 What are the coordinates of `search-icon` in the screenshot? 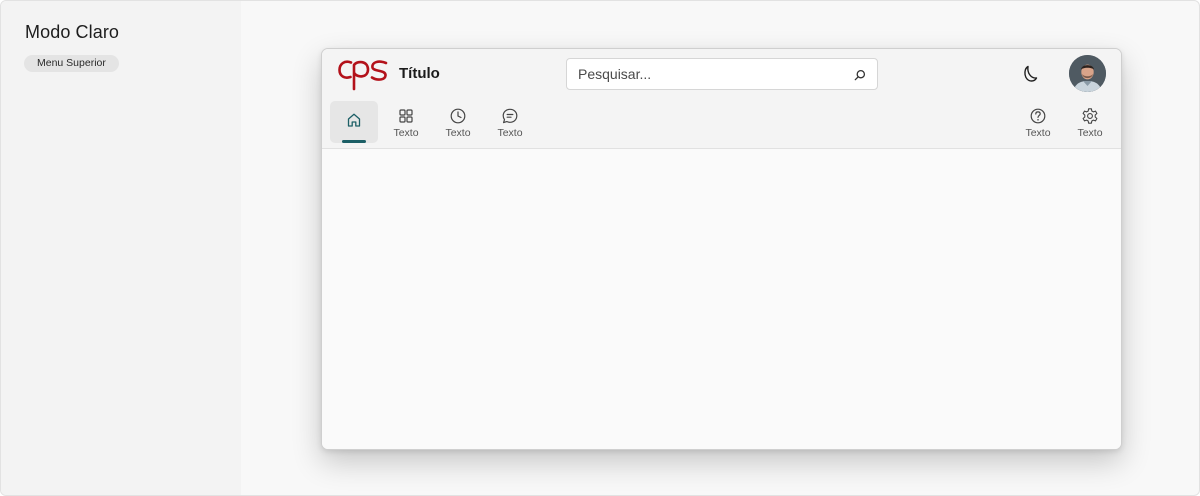 It's located at (860, 77).